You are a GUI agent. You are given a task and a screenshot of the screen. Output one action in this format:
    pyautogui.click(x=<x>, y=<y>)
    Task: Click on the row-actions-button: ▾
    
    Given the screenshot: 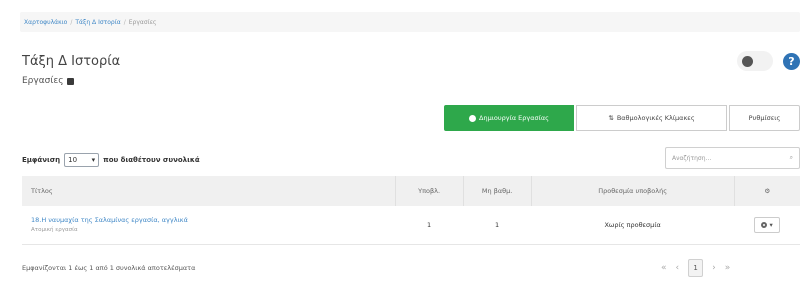 What is the action you would take?
    pyautogui.click(x=767, y=224)
    